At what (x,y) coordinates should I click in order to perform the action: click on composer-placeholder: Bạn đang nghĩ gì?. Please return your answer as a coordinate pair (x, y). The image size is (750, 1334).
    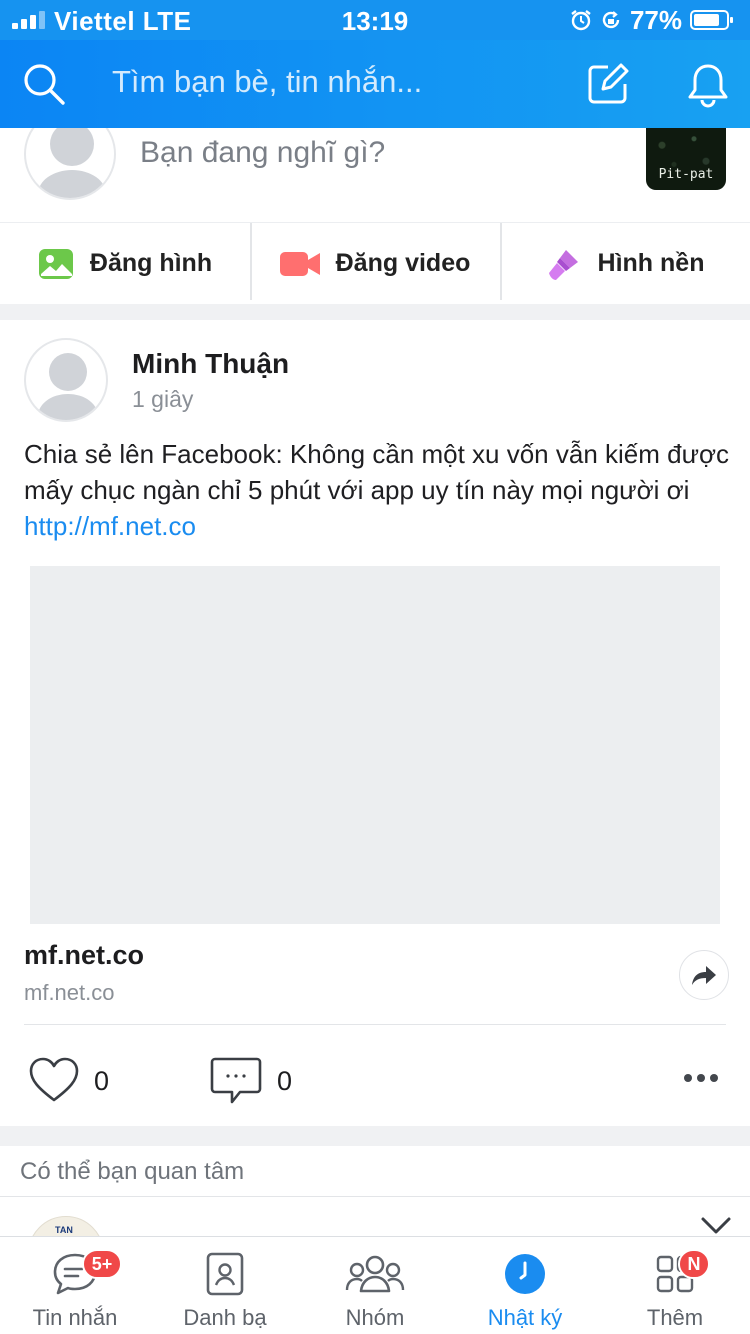
    Looking at the image, I should click on (262, 153).